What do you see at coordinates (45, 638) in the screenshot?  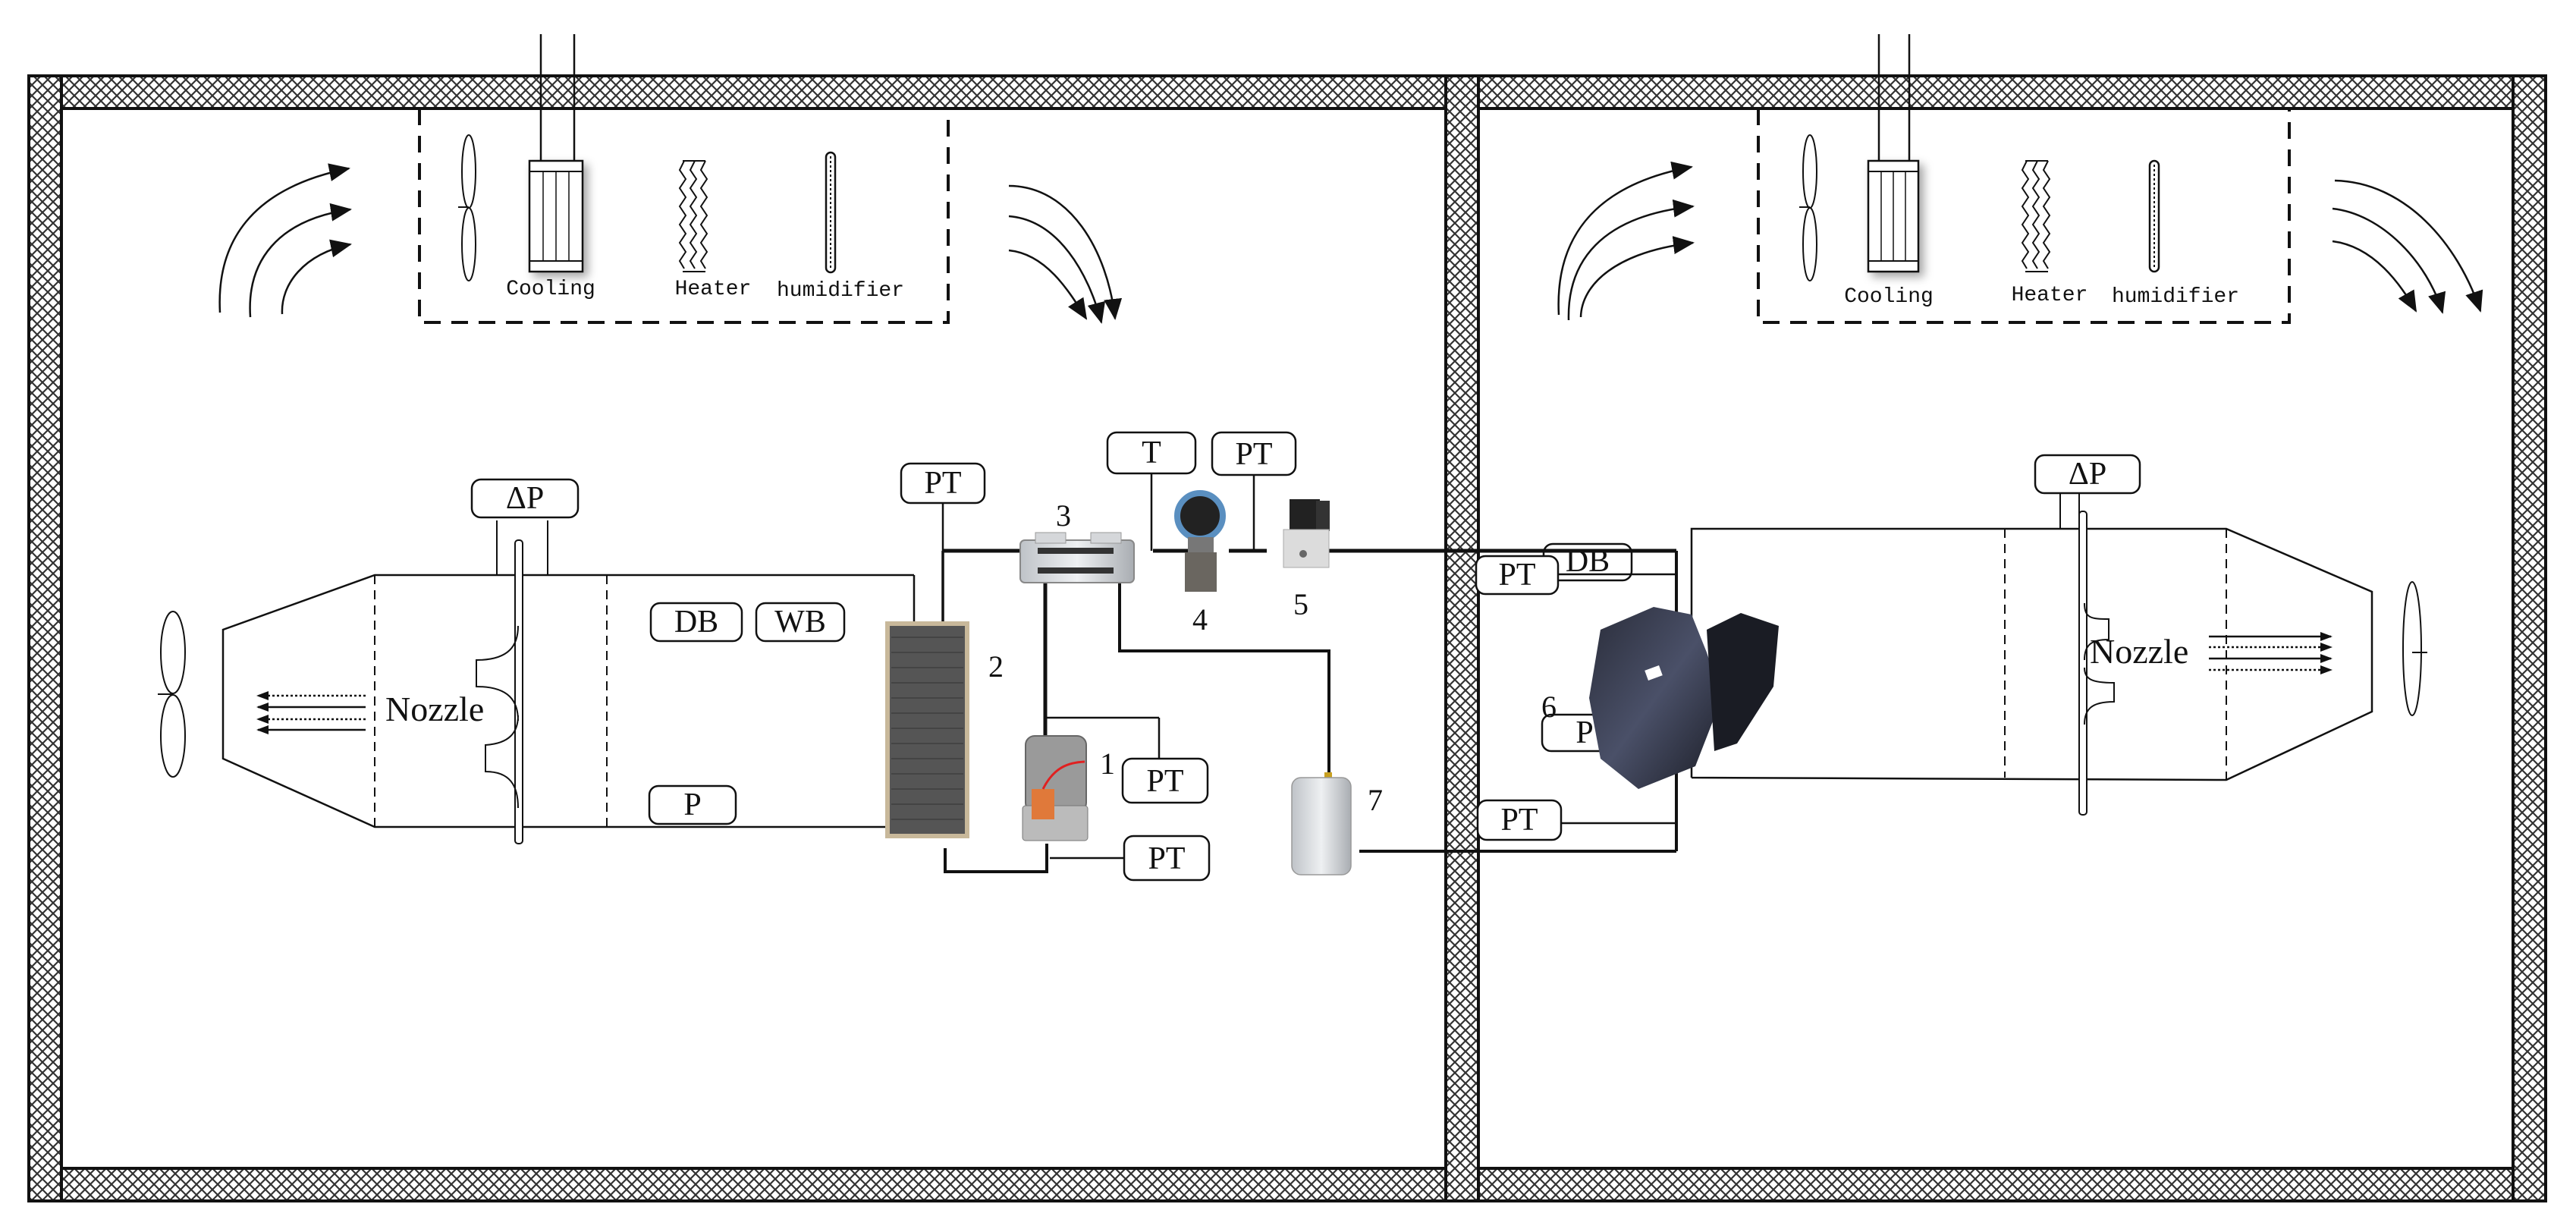 I see `wall-left` at bounding box center [45, 638].